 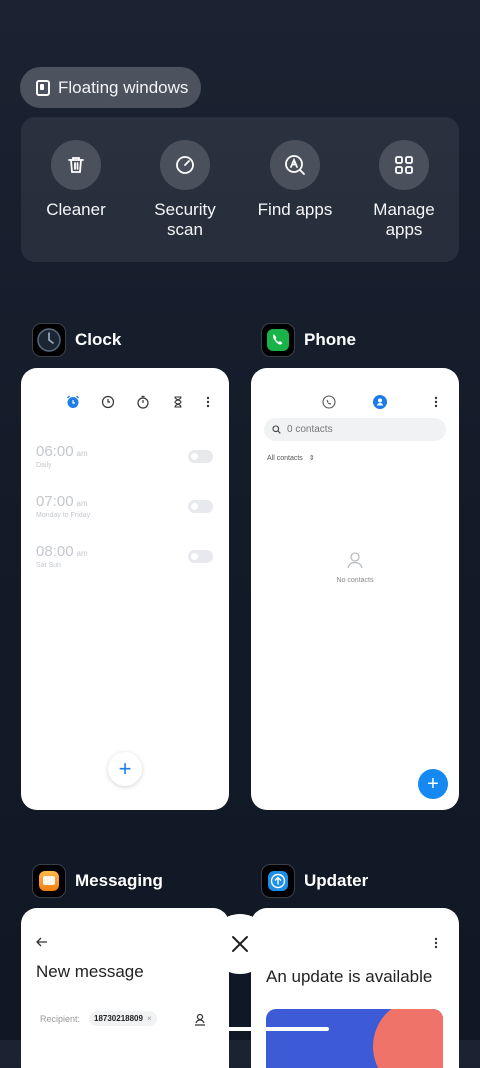 What do you see at coordinates (42, 944) in the screenshot?
I see `back-arrow-icon` at bounding box center [42, 944].